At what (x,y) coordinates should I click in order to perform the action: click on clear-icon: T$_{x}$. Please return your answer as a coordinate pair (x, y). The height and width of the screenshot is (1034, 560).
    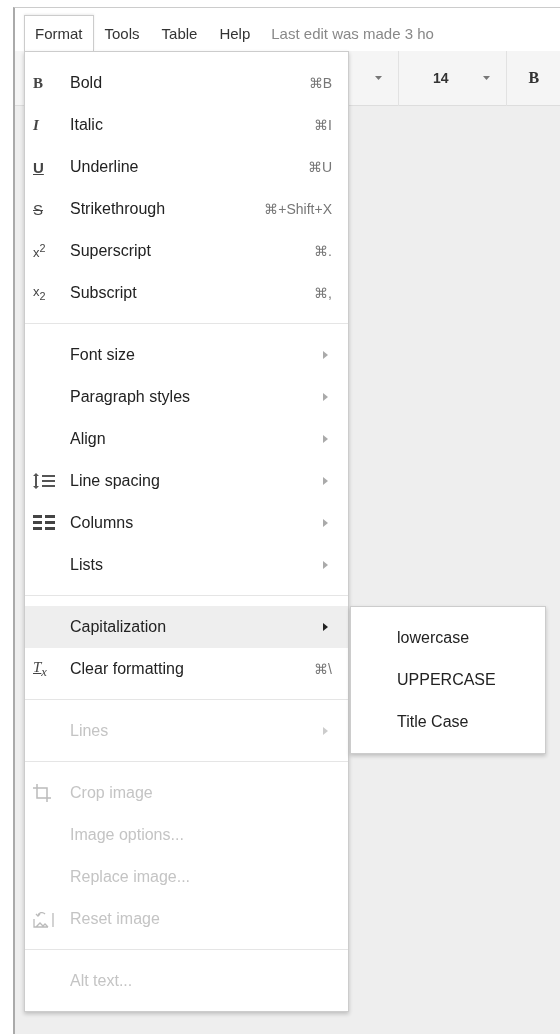
    Looking at the image, I should click on (40, 669).